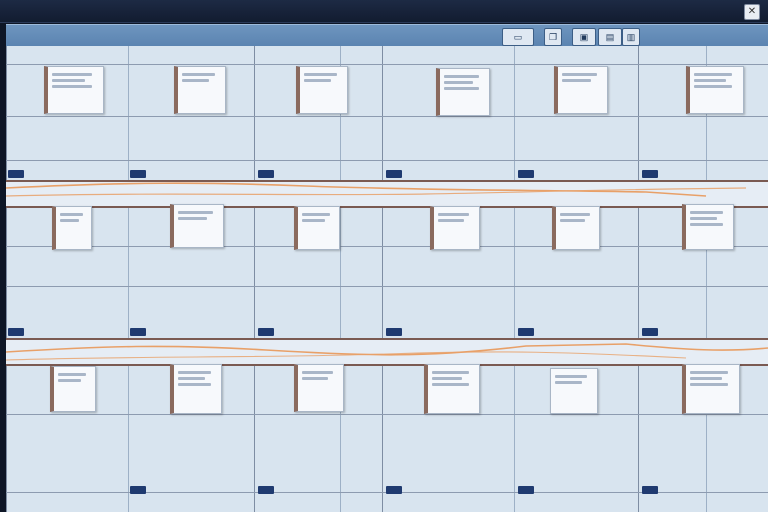  I want to click on select-icon: ▭, so click(518, 37).